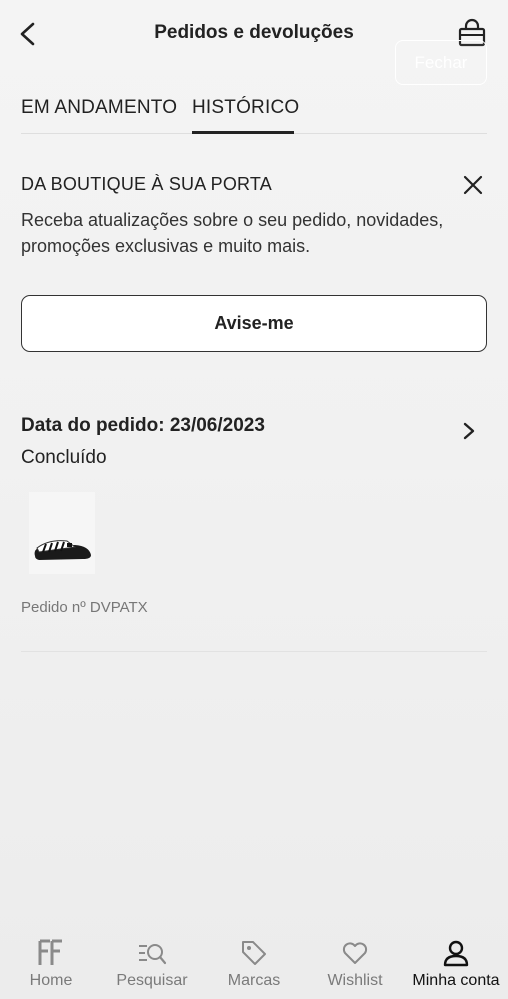  I want to click on user-icon, so click(456, 953).